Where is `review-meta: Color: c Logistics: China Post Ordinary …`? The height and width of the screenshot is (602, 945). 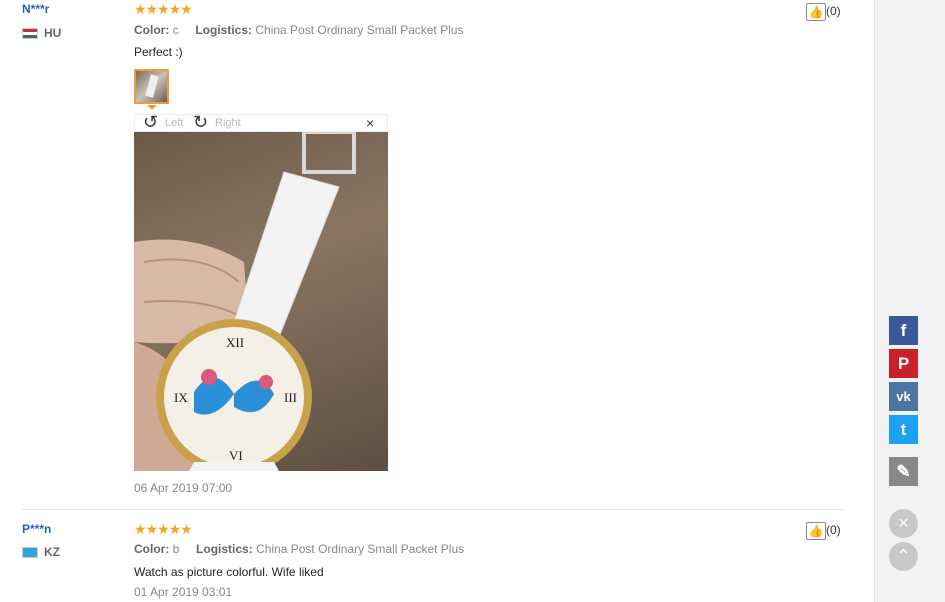
review-meta: Color: c Logistics: China Post Ordinary … is located at coordinates (298, 30).